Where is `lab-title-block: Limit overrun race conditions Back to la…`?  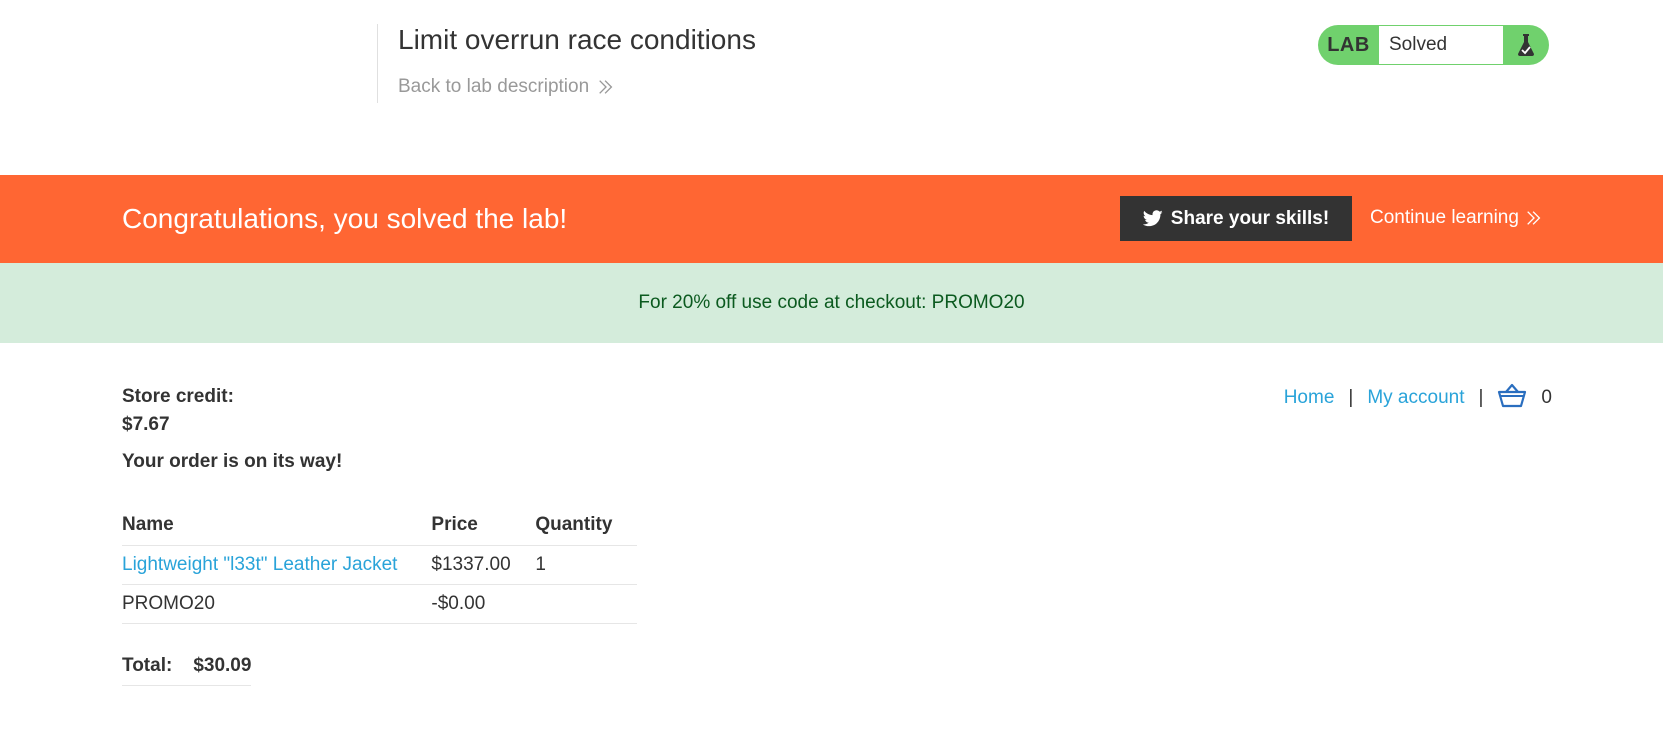 lab-title-block: Limit overrun race conditions Back to la… is located at coordinates (566, 63).